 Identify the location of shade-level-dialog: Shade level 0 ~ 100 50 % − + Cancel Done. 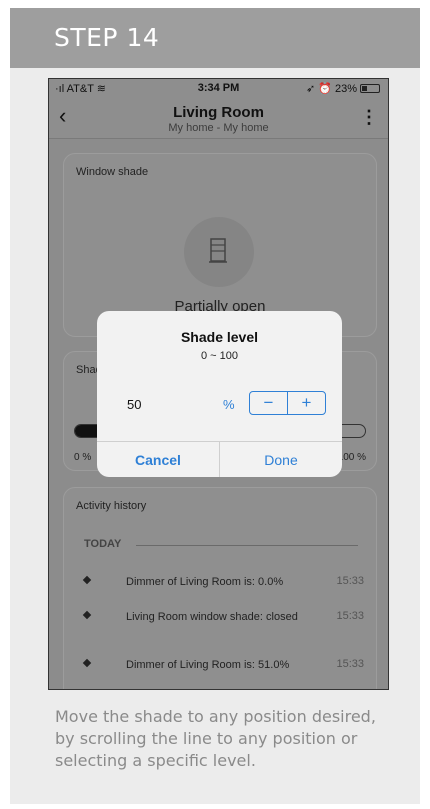
(219, 394).